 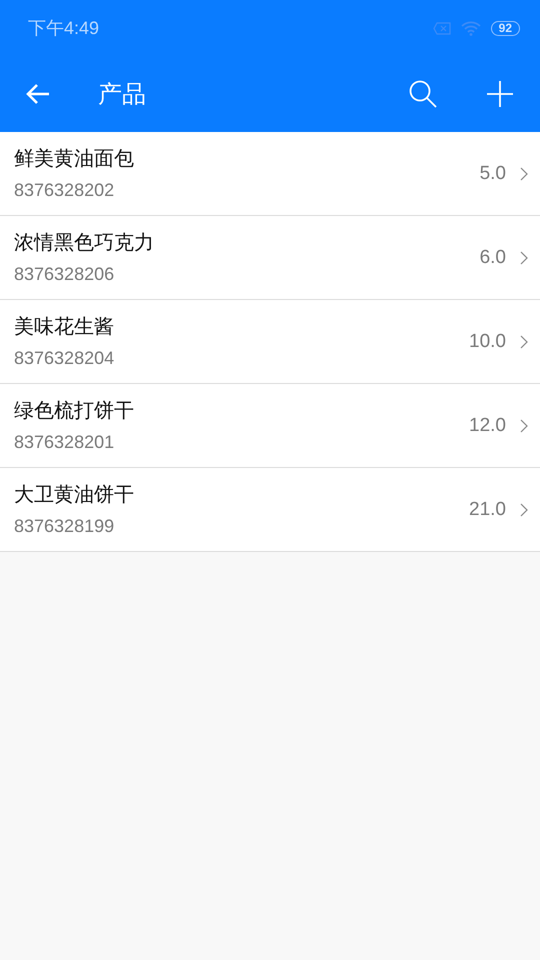 I want to click on back-button, so click(x=38, y=94).